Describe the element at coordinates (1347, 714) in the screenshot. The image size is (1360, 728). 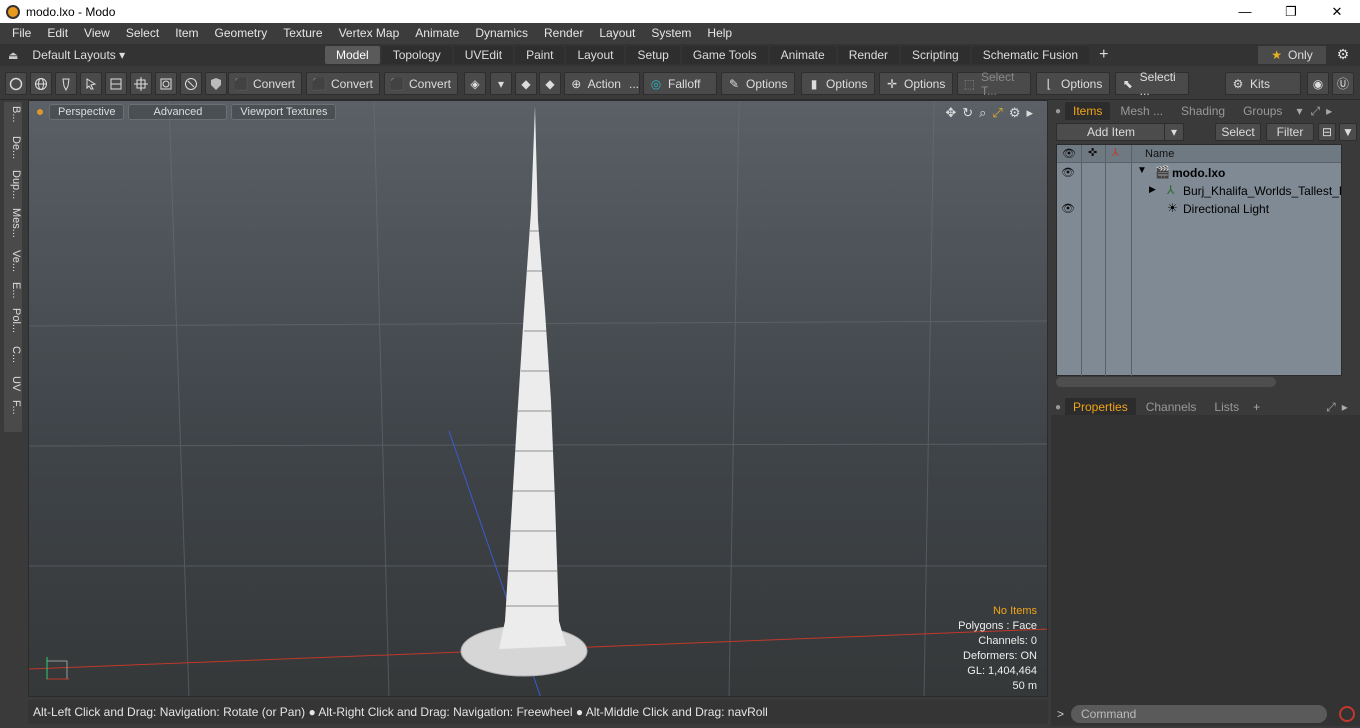
I see `record-icon` at that location.